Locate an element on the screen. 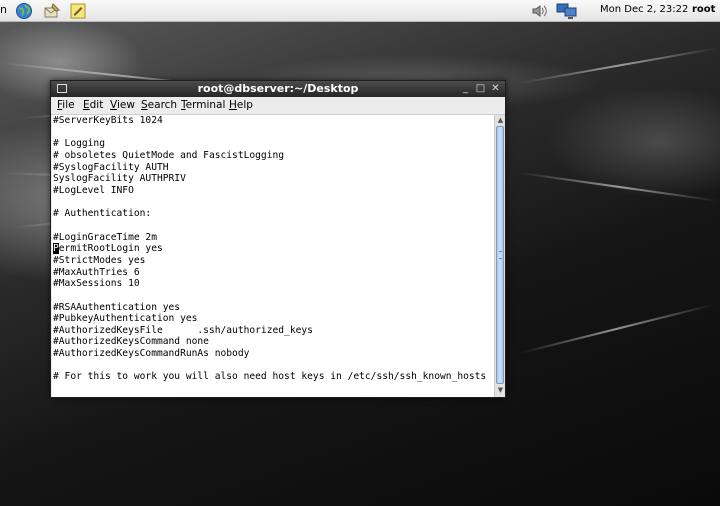  scroll-up-arrow-icon: ▲ is located at coordinates (500, 120).